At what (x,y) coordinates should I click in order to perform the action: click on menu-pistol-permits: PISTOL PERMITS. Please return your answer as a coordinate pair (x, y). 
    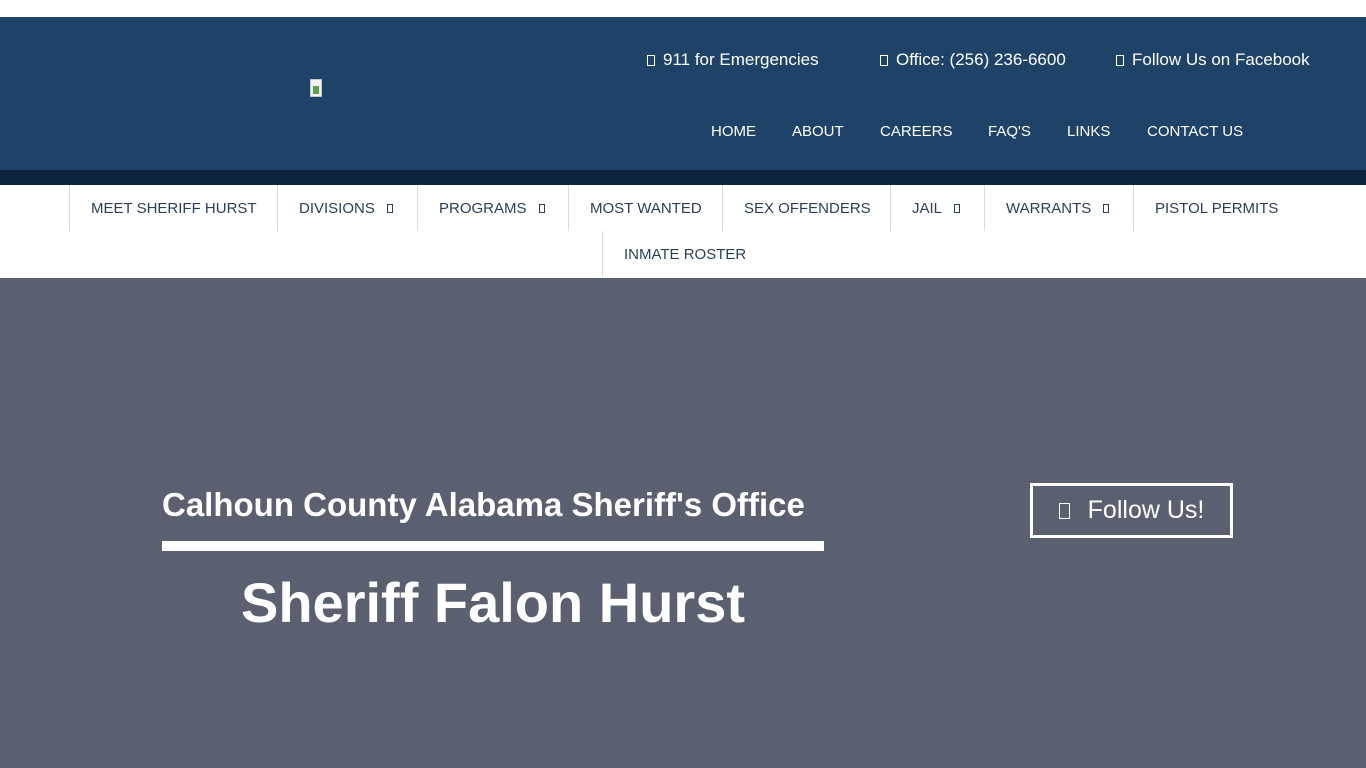
    Looking at the image, I should click on (1216, 208).